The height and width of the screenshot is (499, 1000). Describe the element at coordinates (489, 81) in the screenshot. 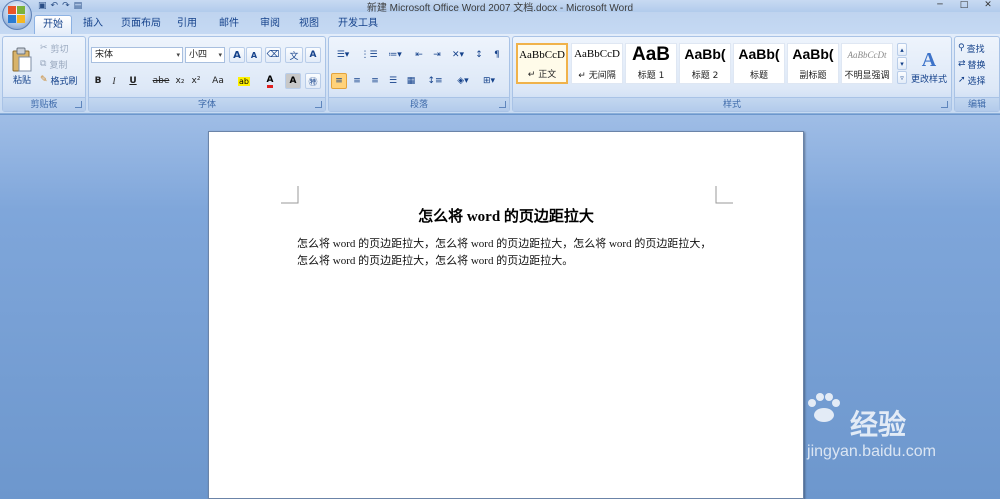

I see `borders-button: ⊞▾` at that location.